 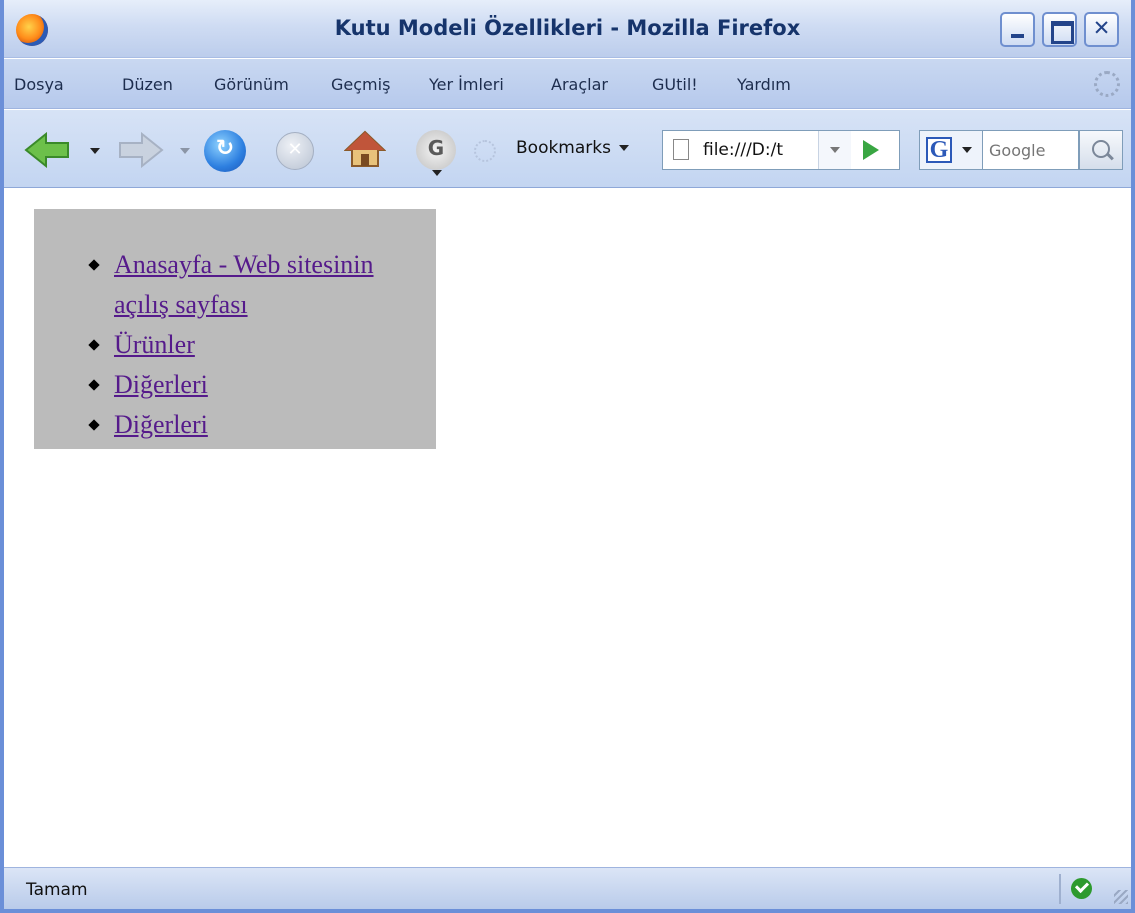 What do you see at coordinates (681, 149) in the screenshot?
I see `page-icon` at bounding box center [681, 149].